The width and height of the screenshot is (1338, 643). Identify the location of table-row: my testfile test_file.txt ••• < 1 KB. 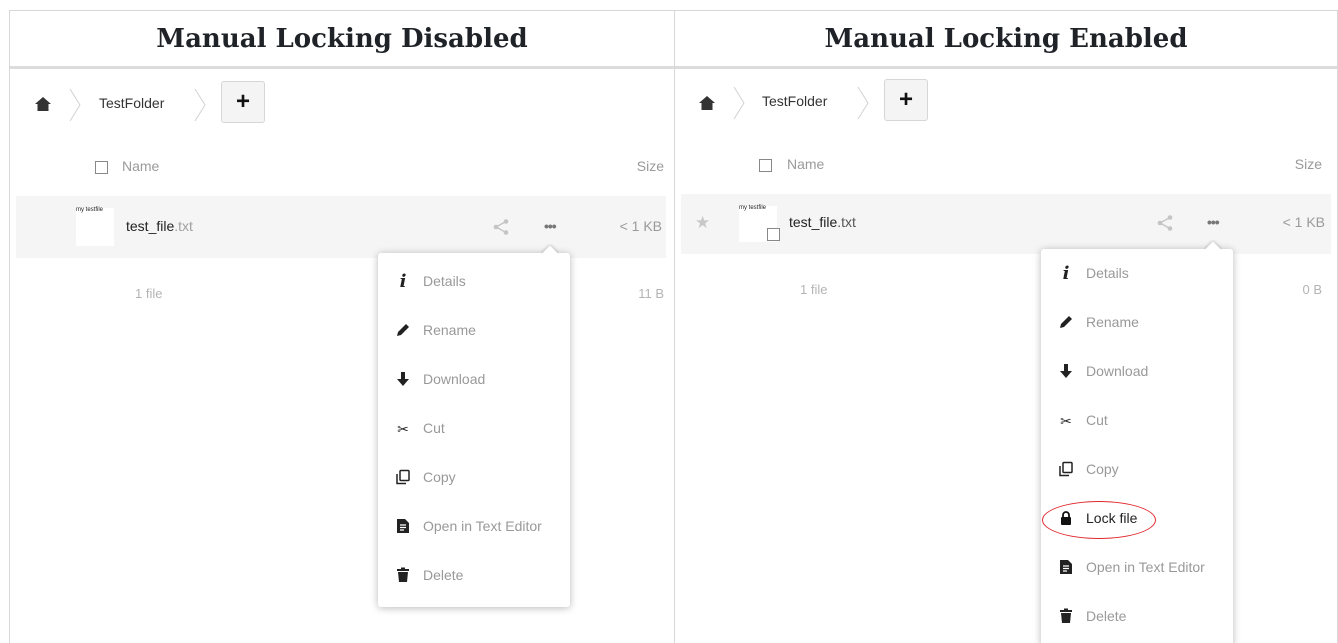
(341, 227).